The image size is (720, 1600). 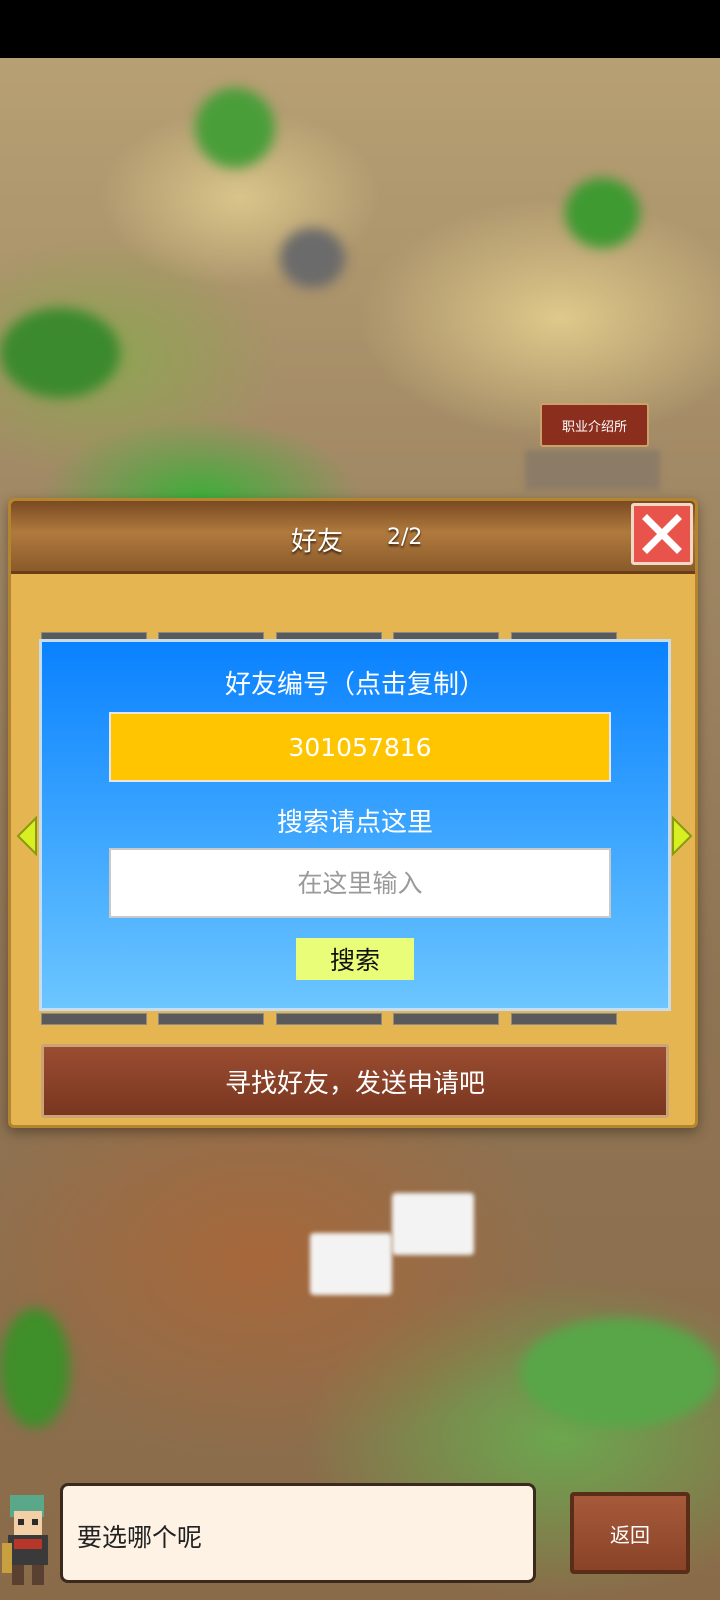 I want to click on speech-bubble: 要选哪个呢, so click(x=298, y=1533).